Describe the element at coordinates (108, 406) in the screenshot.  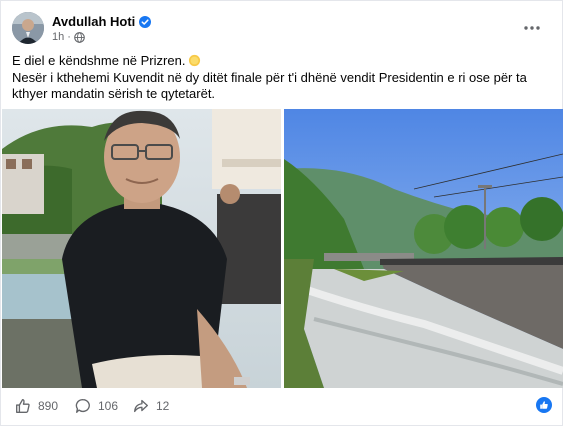
I see `comment-count: 106` at that location.